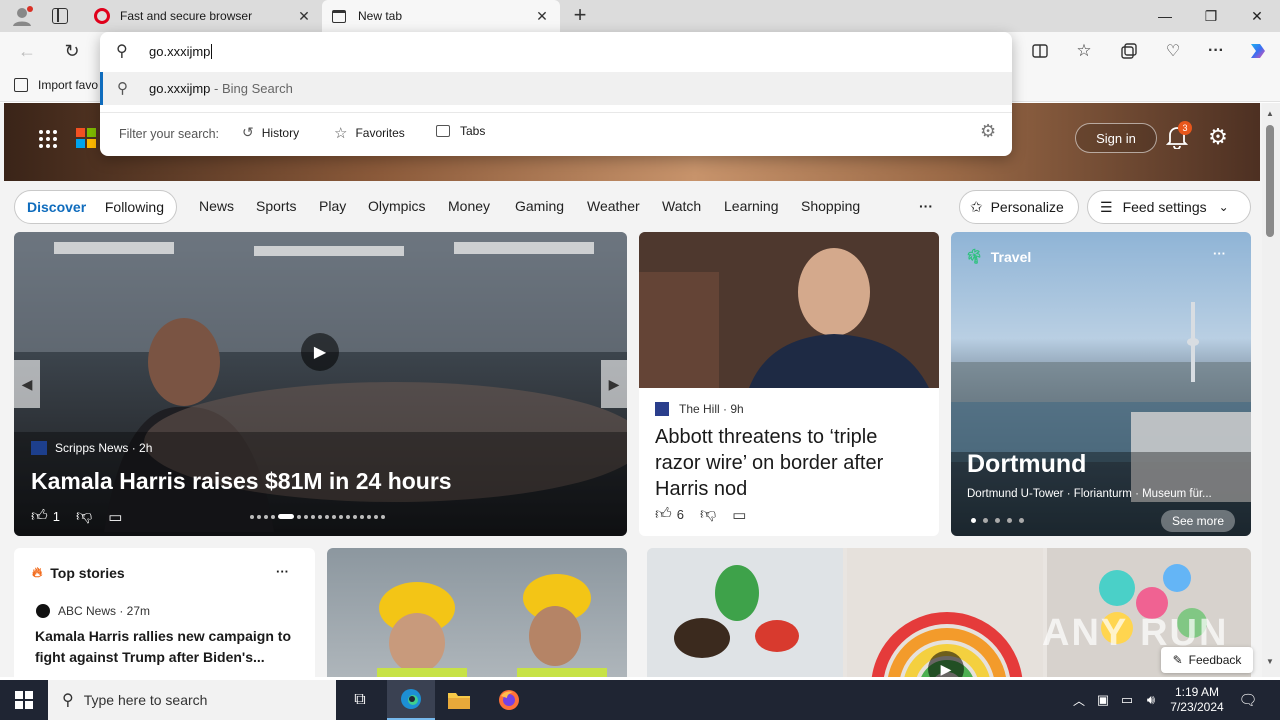 The width and height of the screenshot is (1280, 720). What do you see at coordinates (320, 352) in the screenshot?
I see `play-video-icon: ▶` at bounding box center [320, 352].